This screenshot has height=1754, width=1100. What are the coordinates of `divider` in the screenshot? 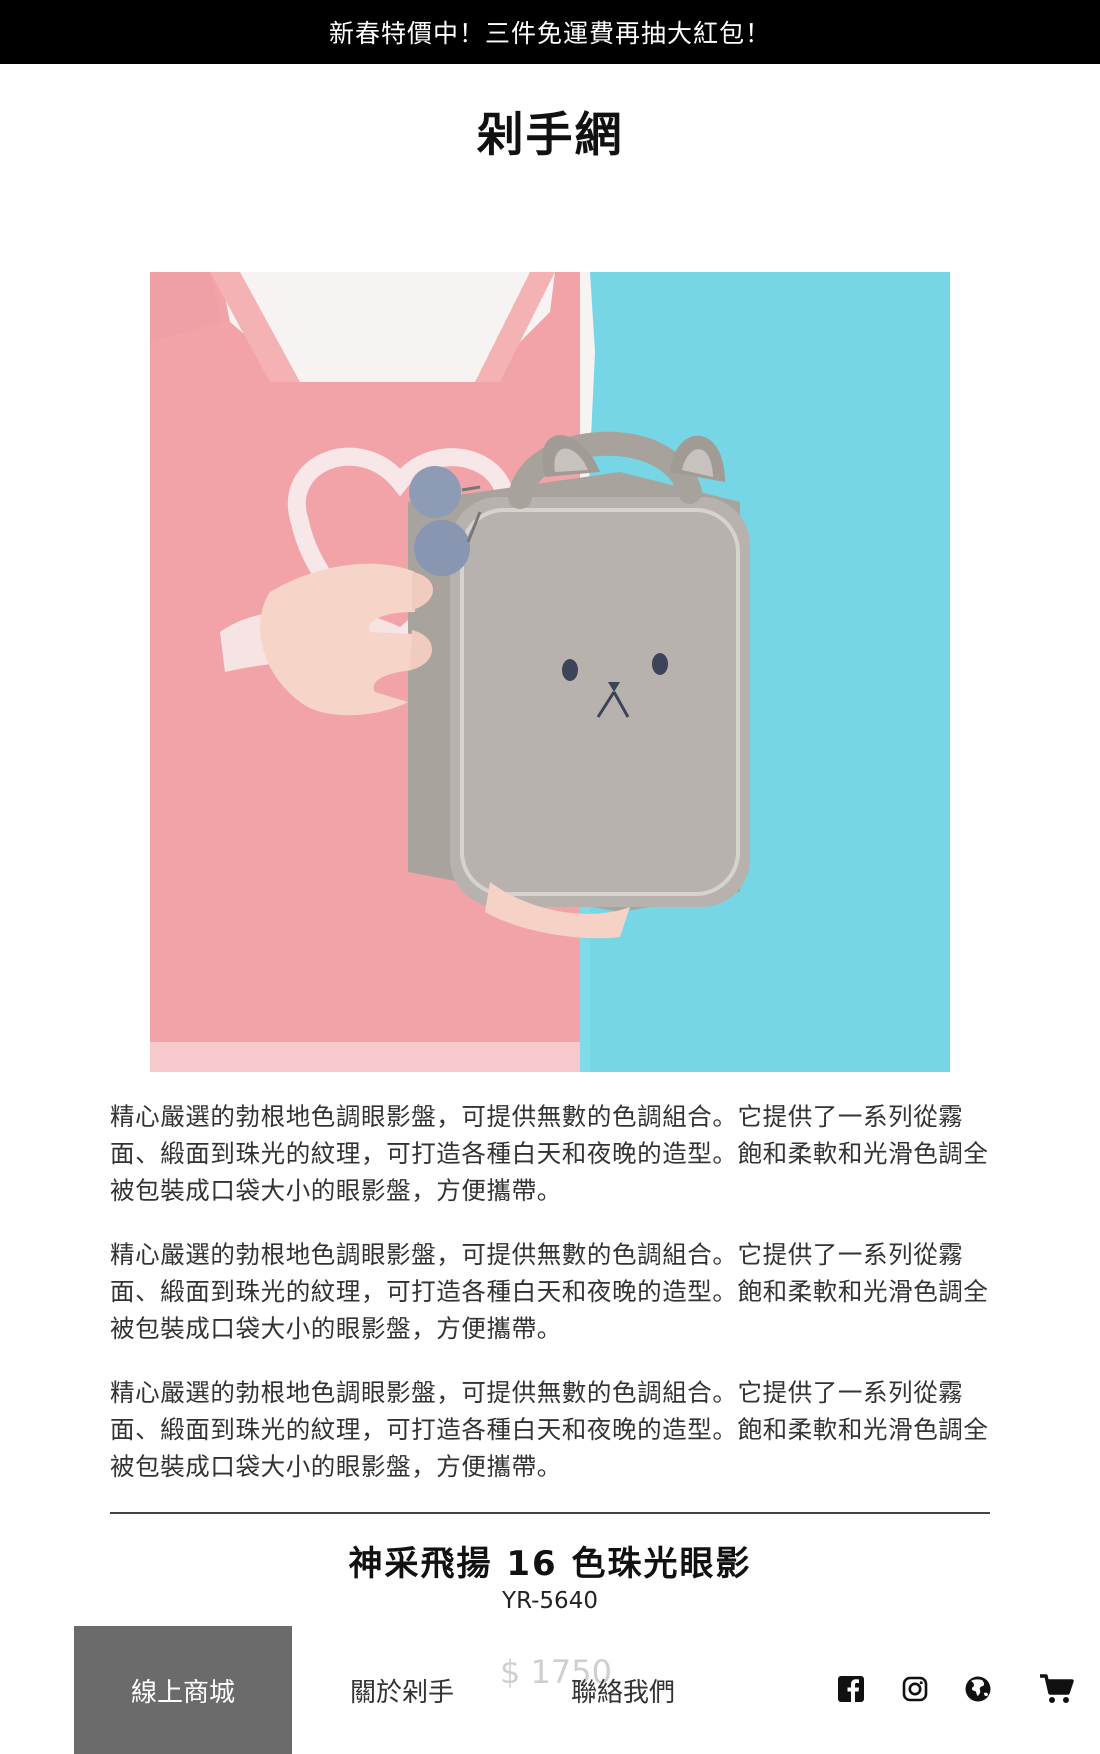 It's located at (550, 1513).